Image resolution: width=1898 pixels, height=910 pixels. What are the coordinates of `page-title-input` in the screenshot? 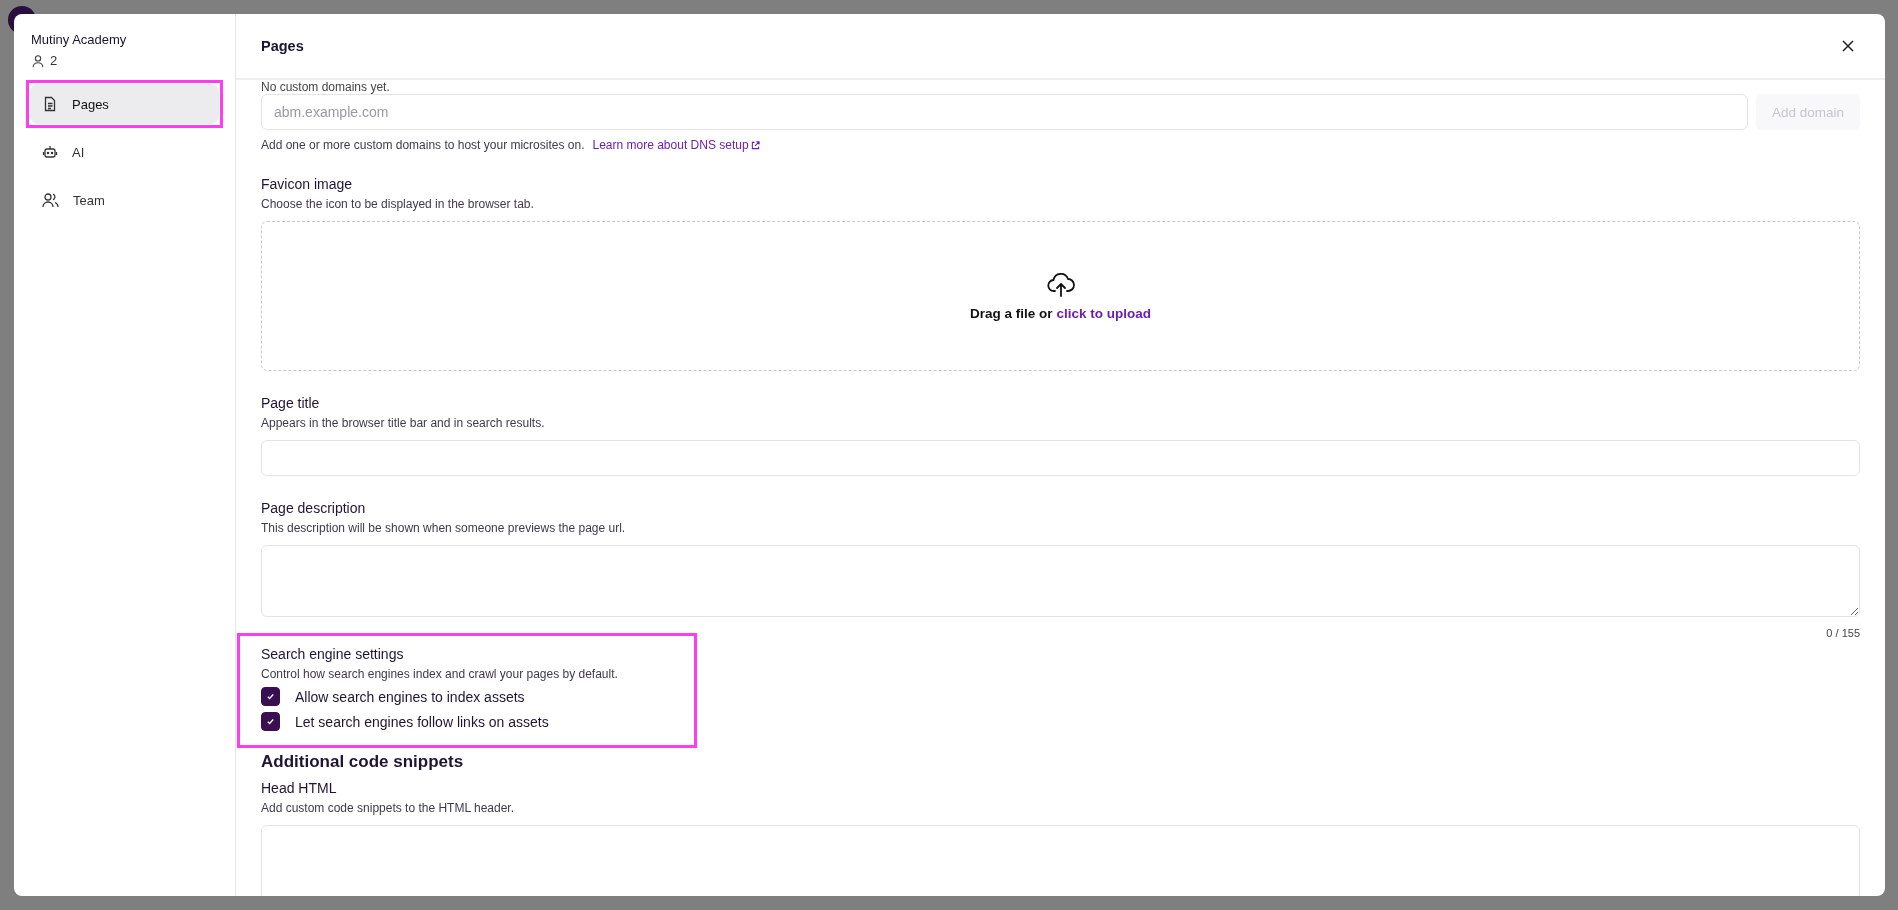 It's located at (1060, 458).